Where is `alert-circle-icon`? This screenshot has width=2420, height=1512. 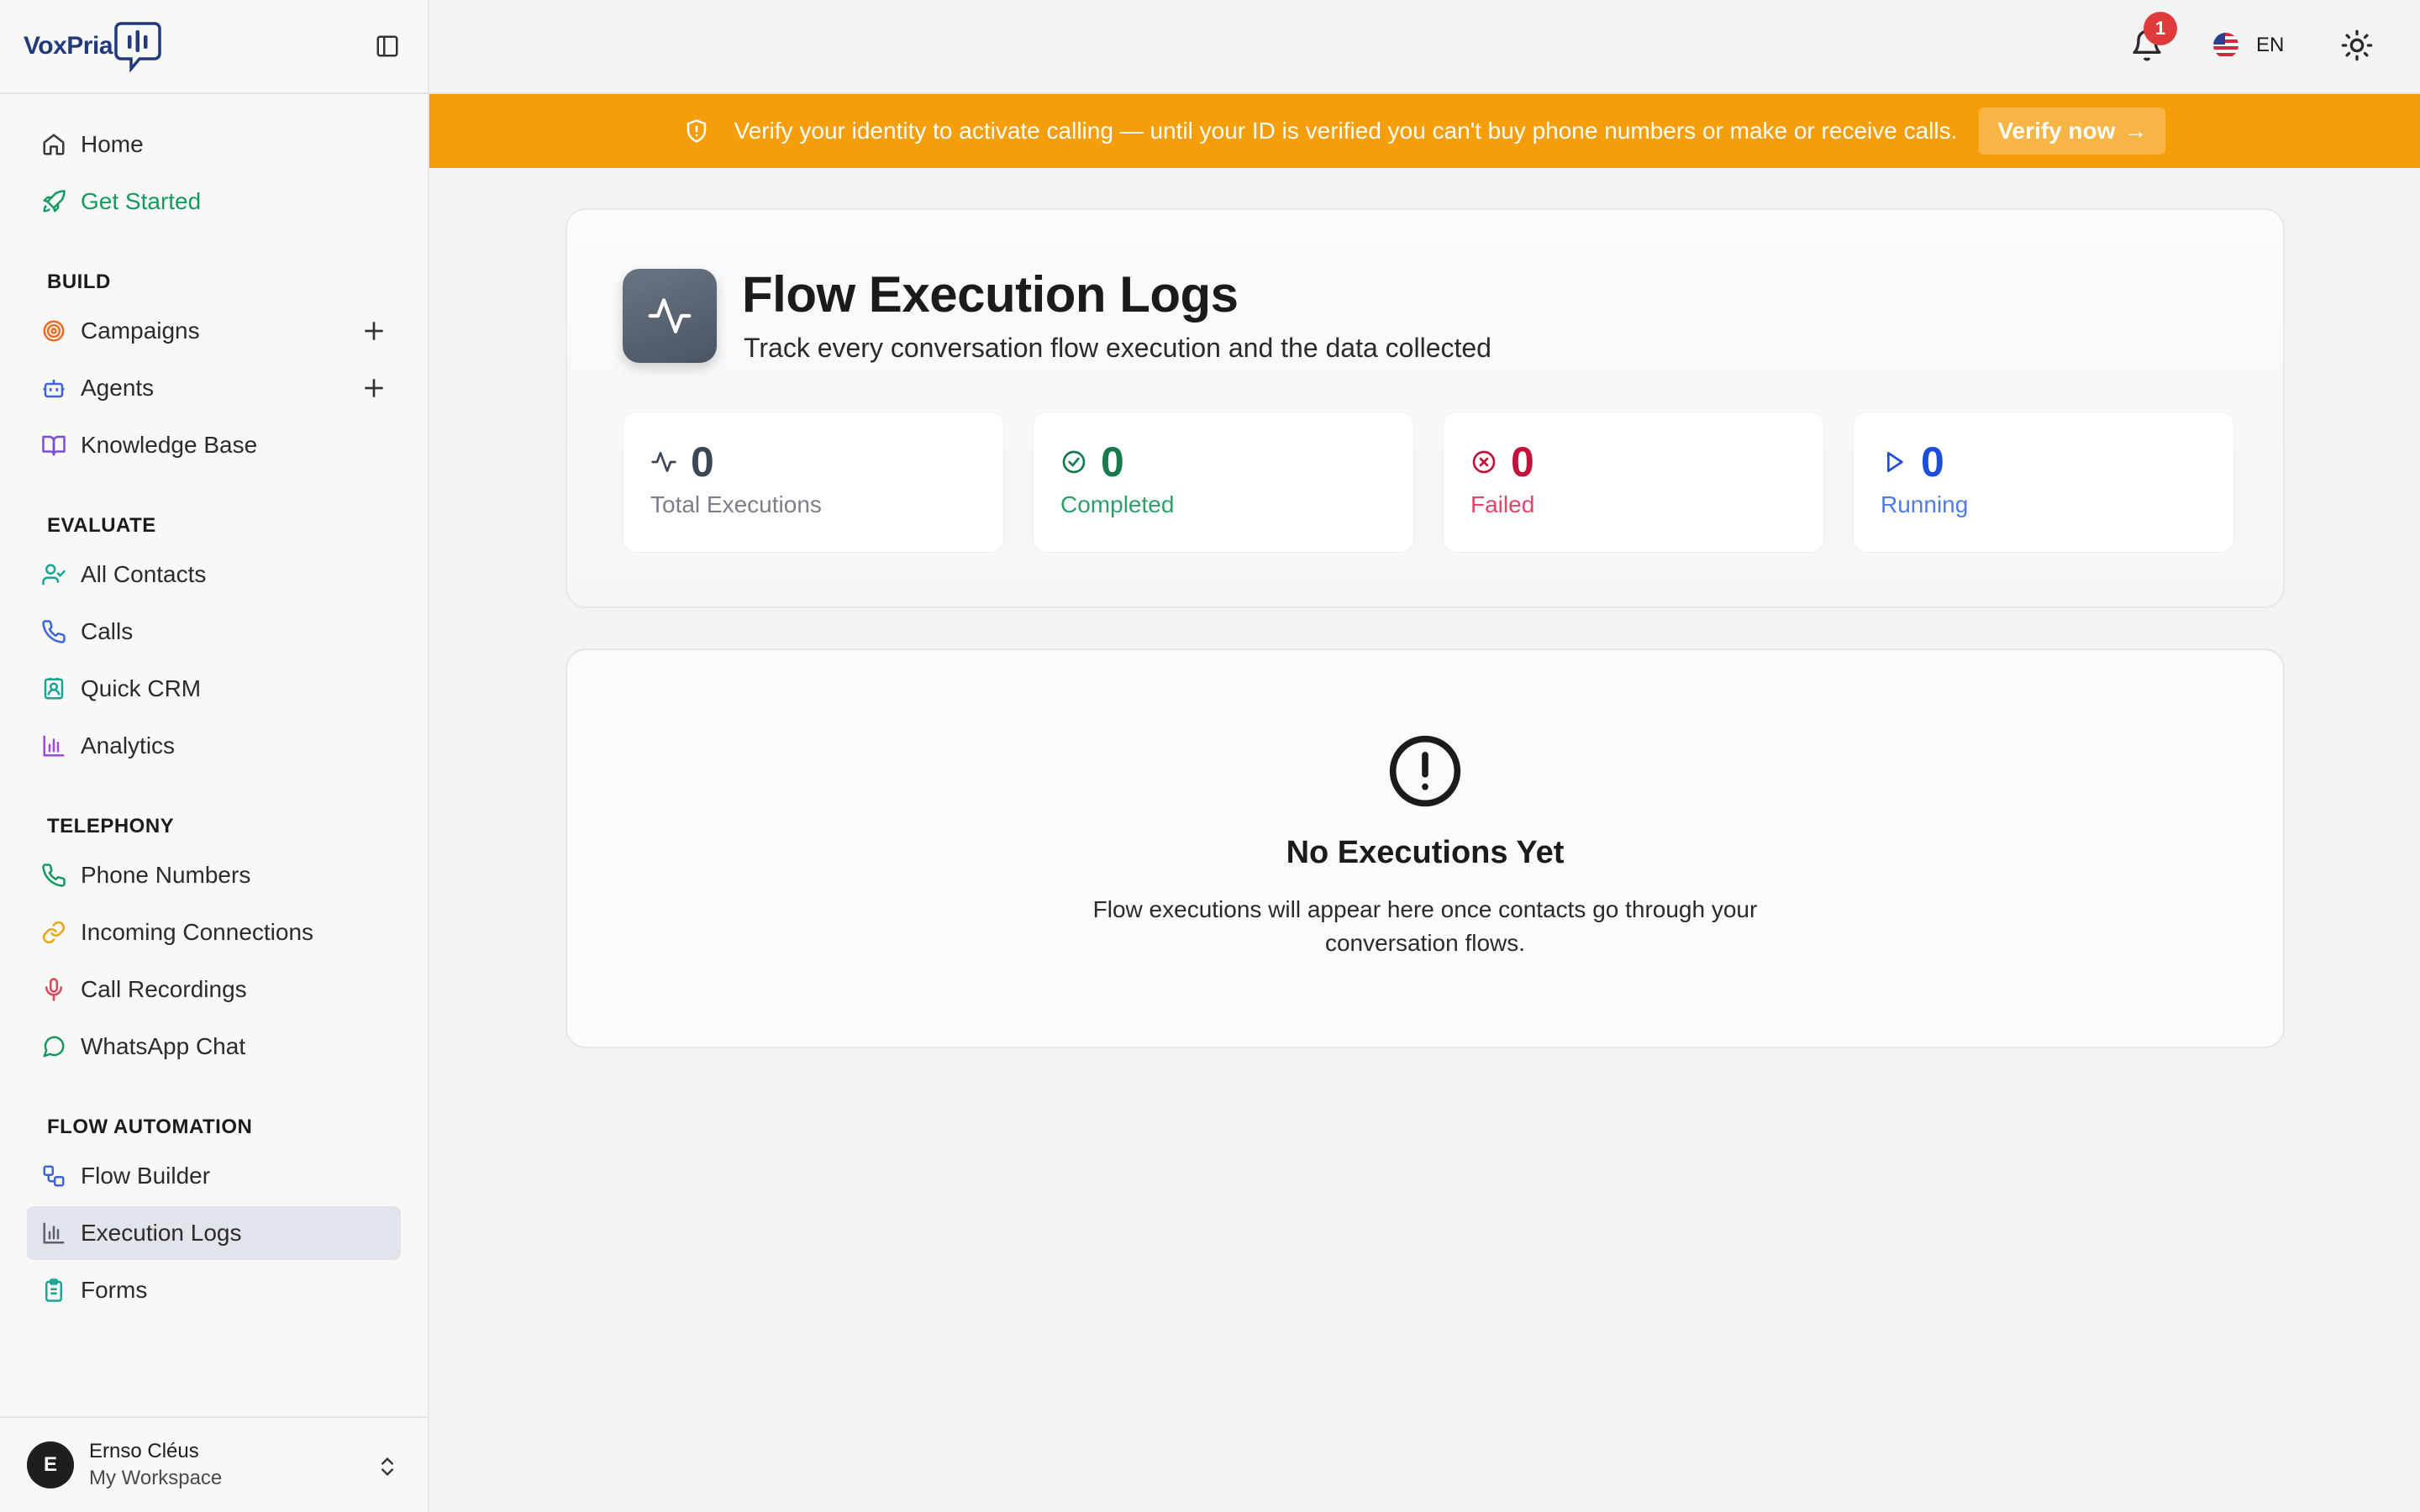 alert-circle-icon is located at coordinates (1425, 771).